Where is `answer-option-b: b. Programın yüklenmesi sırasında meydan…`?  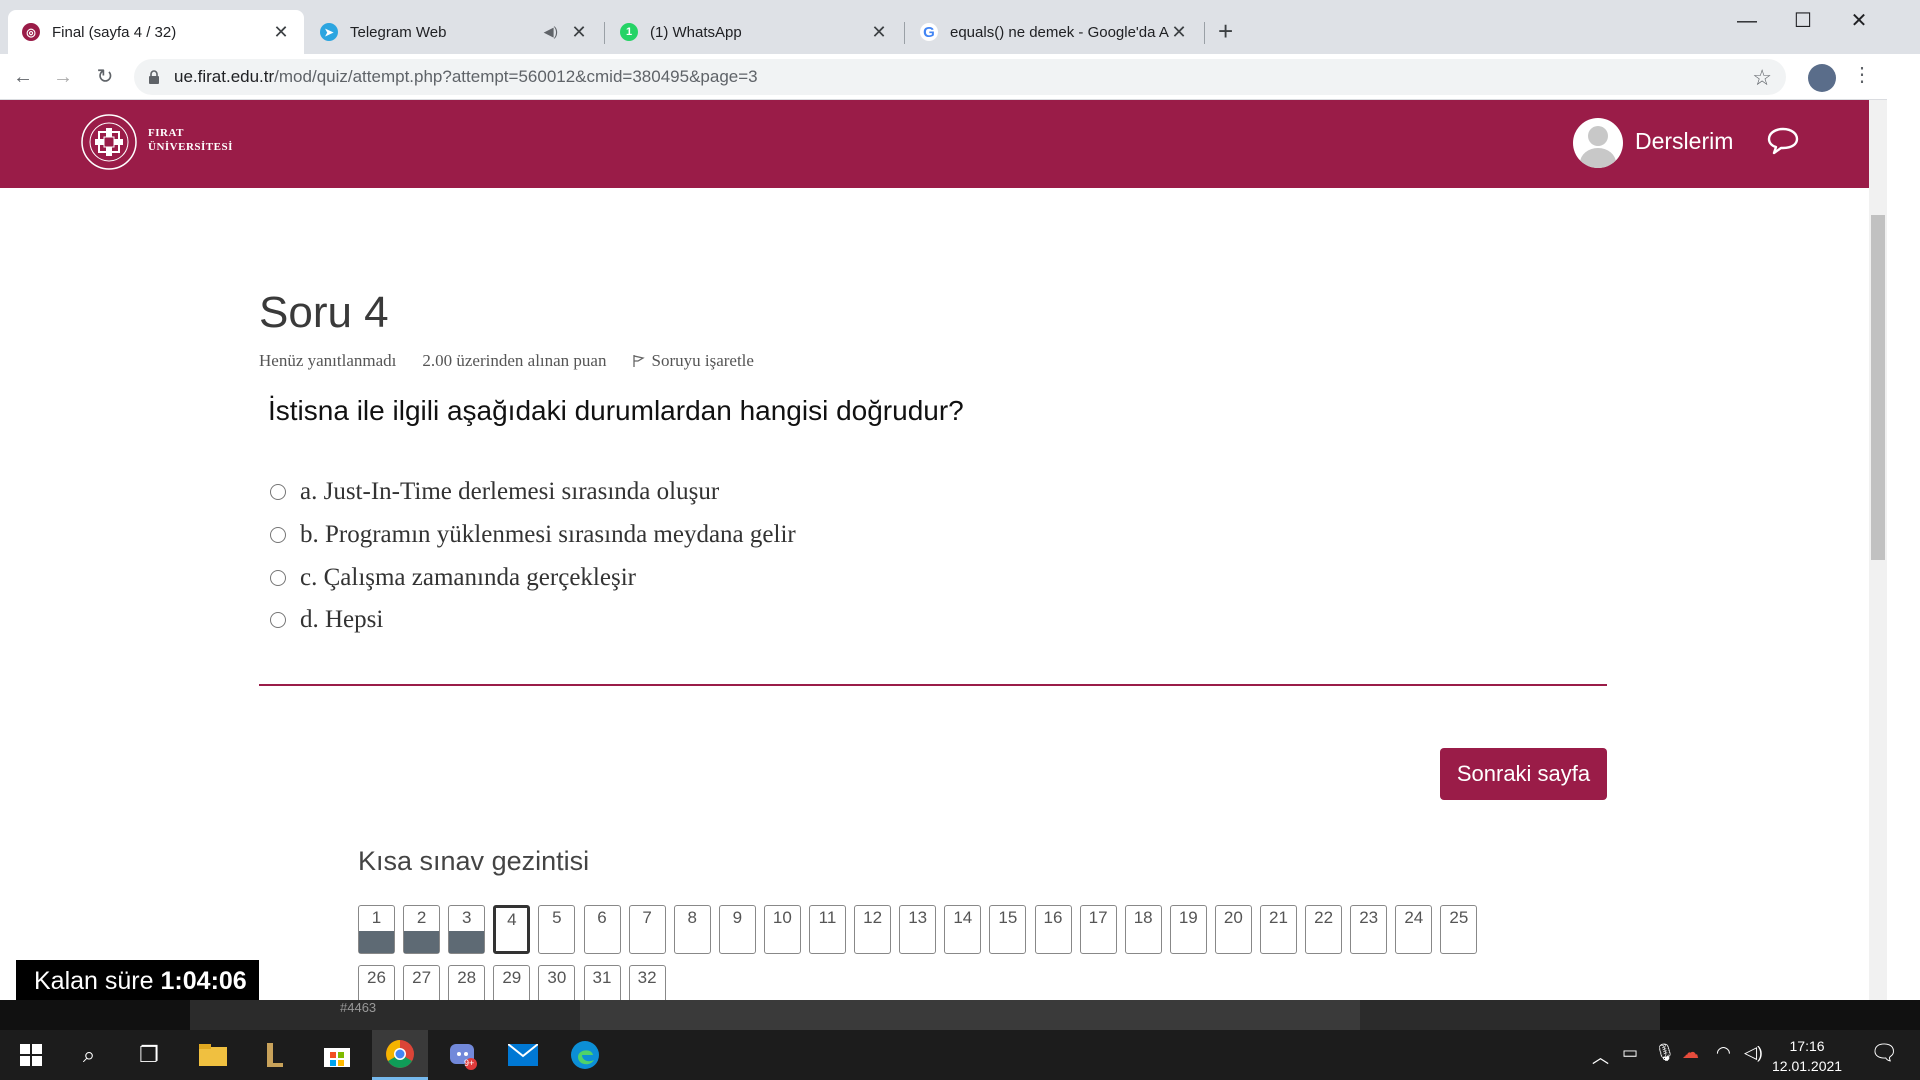 answer-option-b: b. Programın yüklenmesi sırasında meydan… is located at coordinates (533, 535).